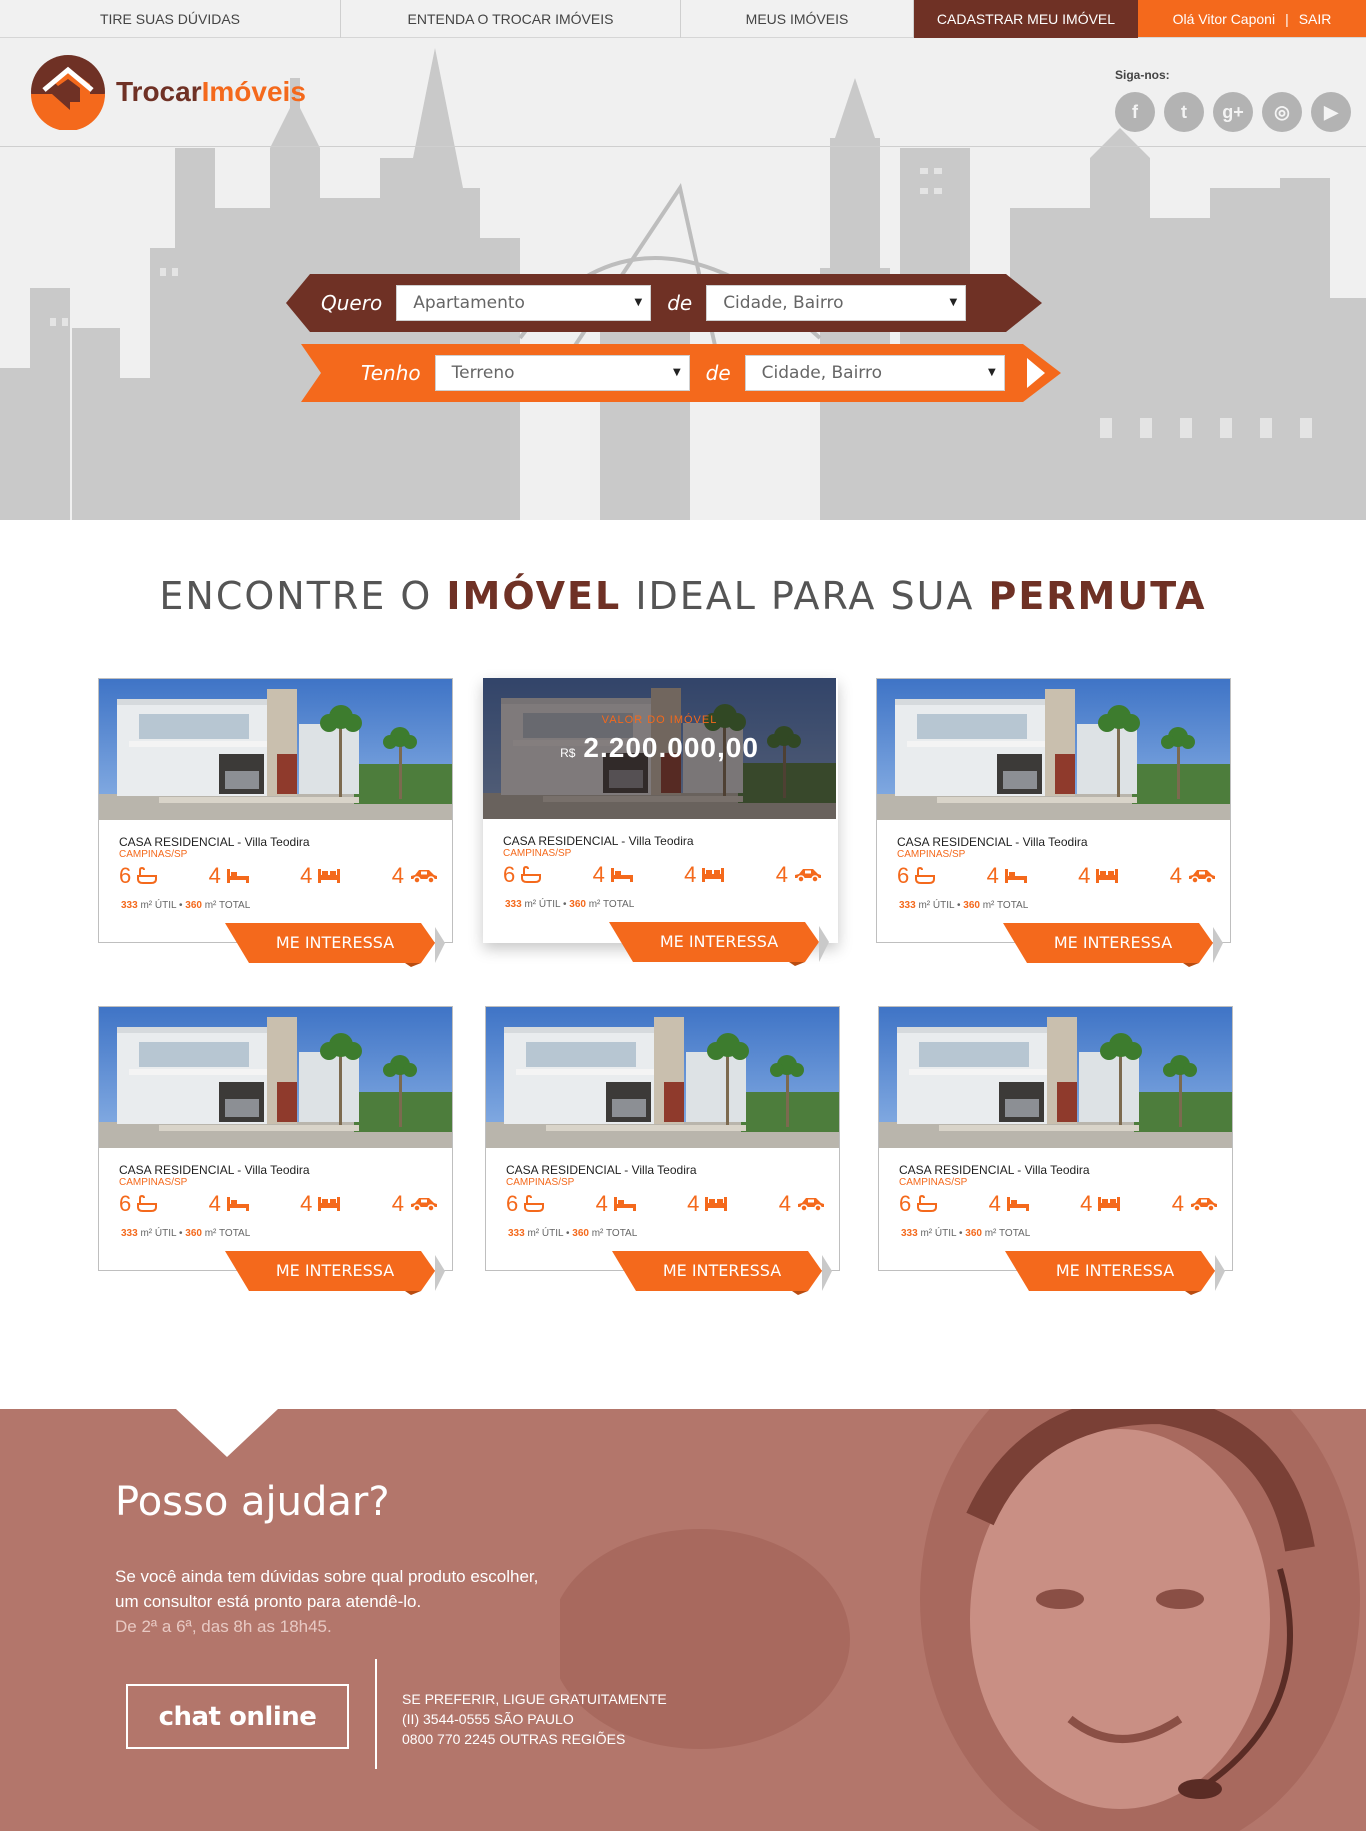 This screenshot has height=1831, width=1366. Describe the element at coordinates (252, 1502) in the screenshot. I see `help-title: Posso ajudar?` at that location.